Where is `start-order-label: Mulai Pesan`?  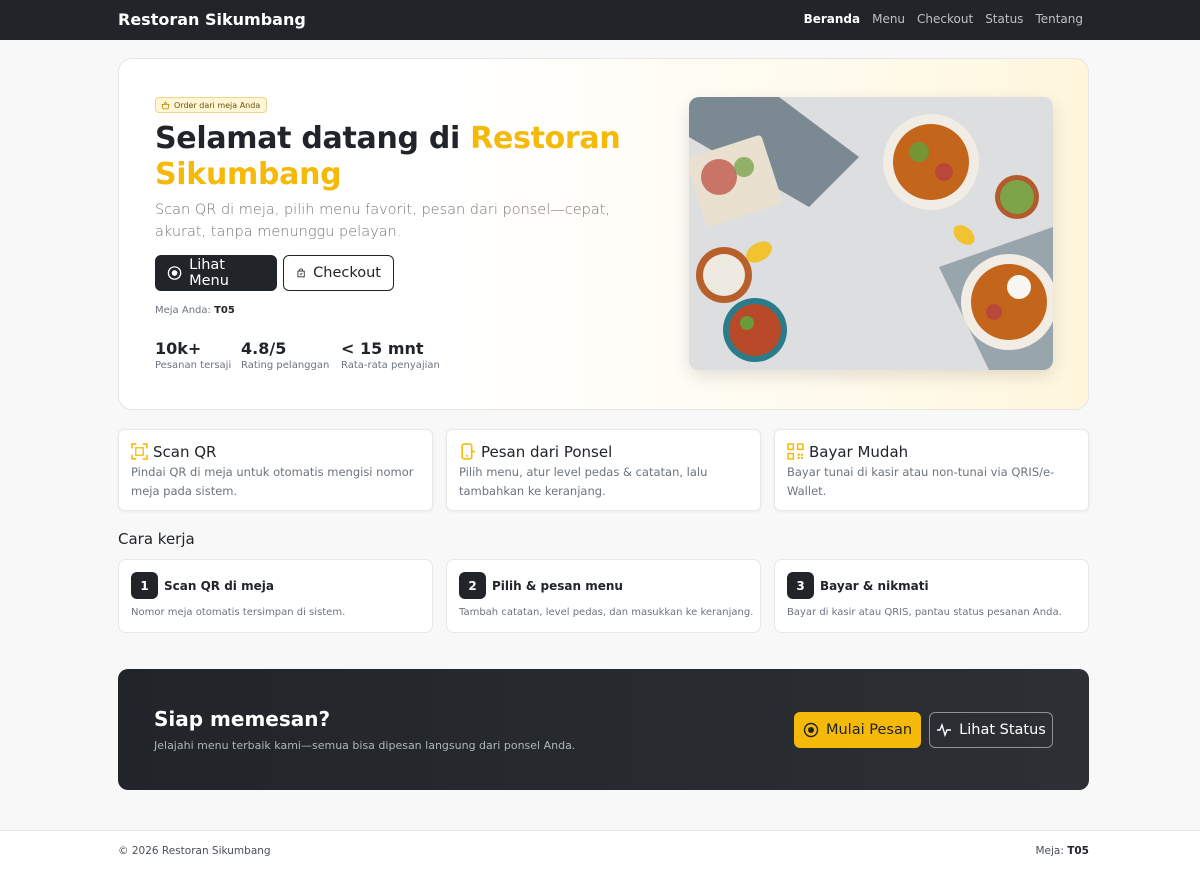 start-order-label: Mulai Pesan is located at coordinates (869, 730).